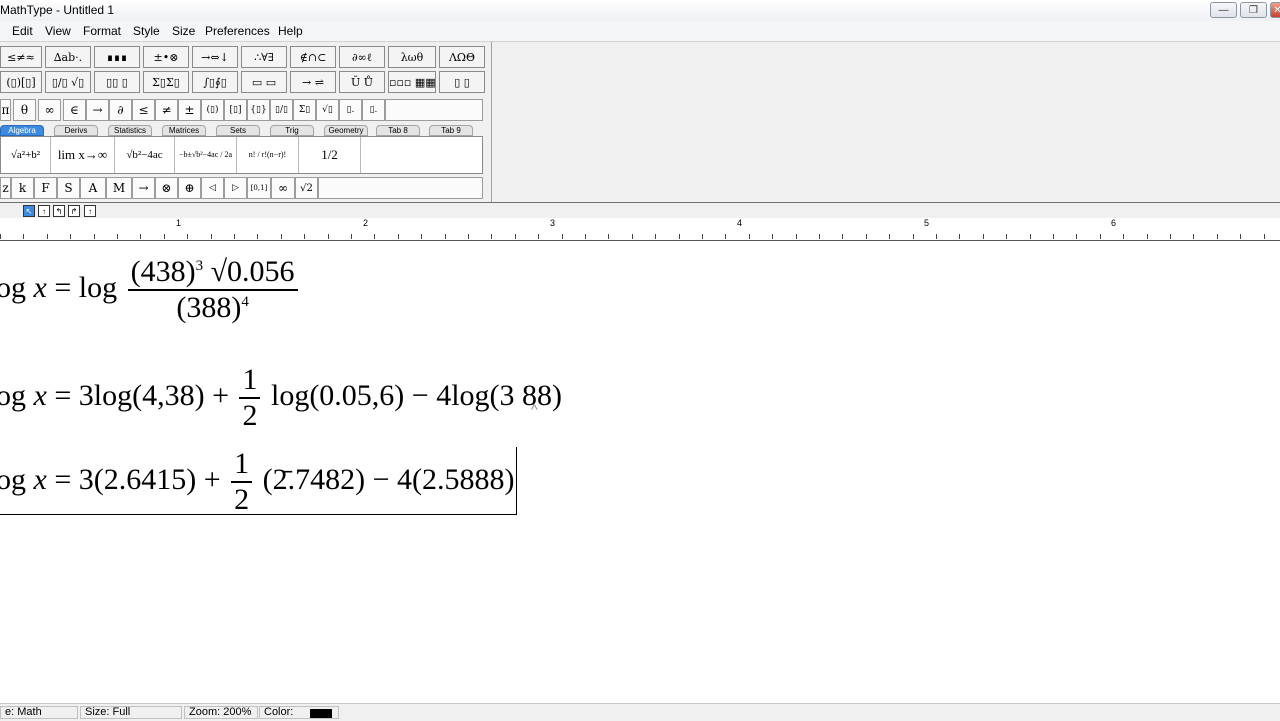 This screenshot has height=721, width=1280. Describe the element at coordinates (166, 57) in the screenshot. I see `operator-symbols-palette: ±•⊗` at that location.